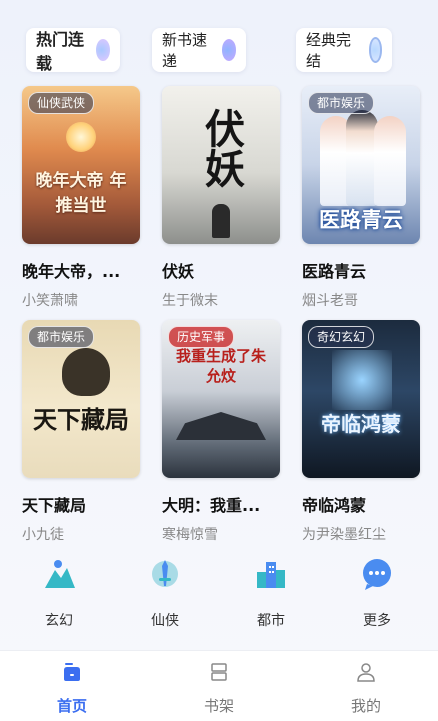 Image resolution: width=438 pixels, height=721 pixels. What do you see at coordinates (377, 593) in the screenshot?
I see `category-more: 更多` at bounding box center [377, 593].